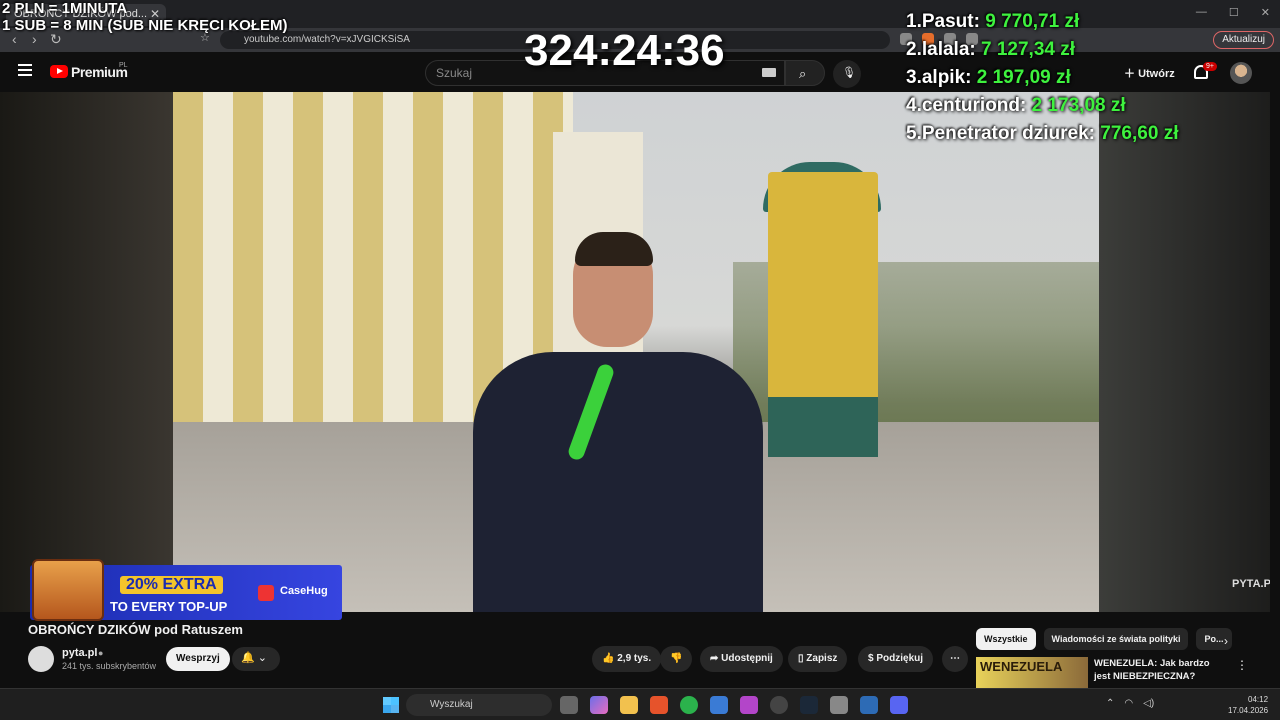  Describe the element at coordinates (629, 705) in the screenshot. I see `file-explorer-icon` at that location.